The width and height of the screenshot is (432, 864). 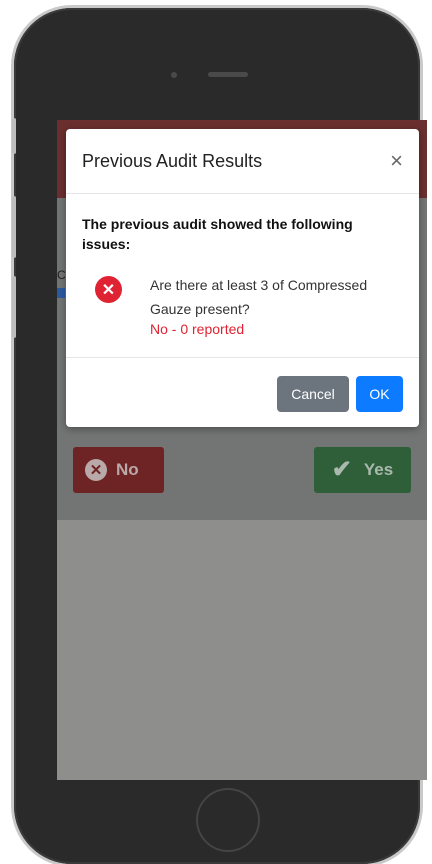 What do you see at coordinates (61, 275) in the screenshot?
I see `cut-off-text: C` at bounding box center [61, 275].